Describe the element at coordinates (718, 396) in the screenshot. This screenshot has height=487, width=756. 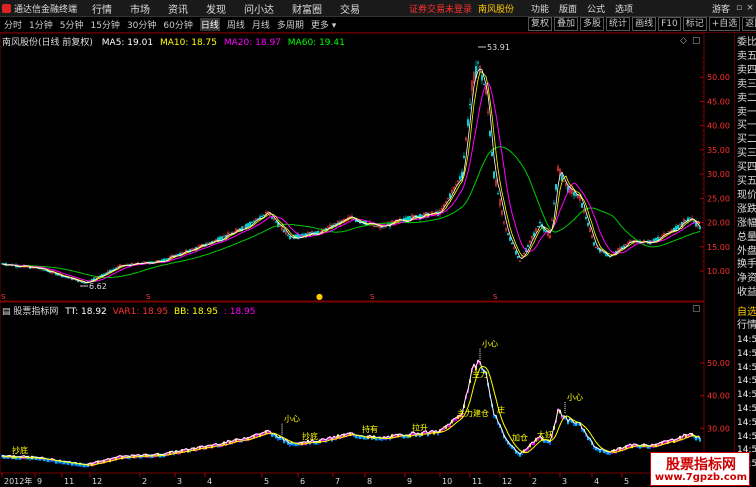
I see `ind-y-tick-label: 40.00` at that location.